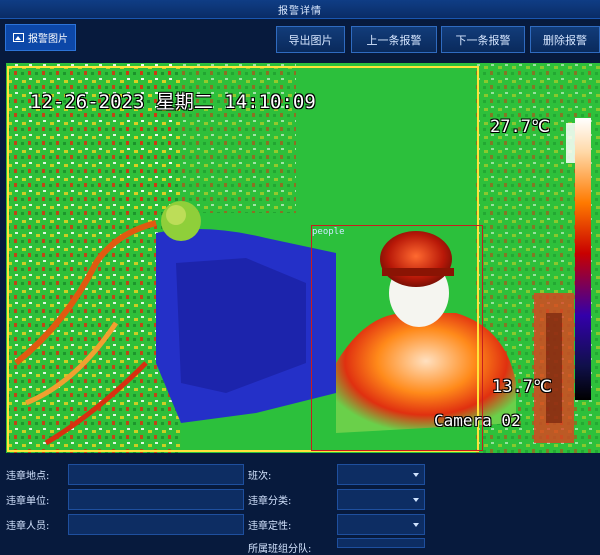 The image size is (600, 555). What do you see at coordinates (28, 476) in the screenshot?
I see `location-label: 违章地点:` at bounding box center [28, 476].